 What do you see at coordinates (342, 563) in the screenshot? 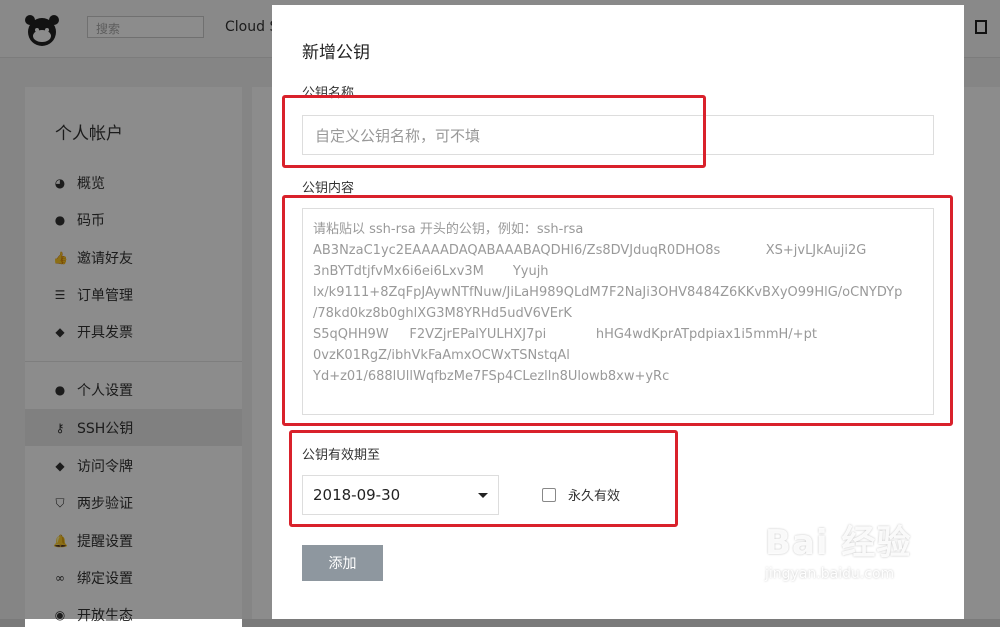
I see `add-button: 添加` at bounding box center [342, 563].